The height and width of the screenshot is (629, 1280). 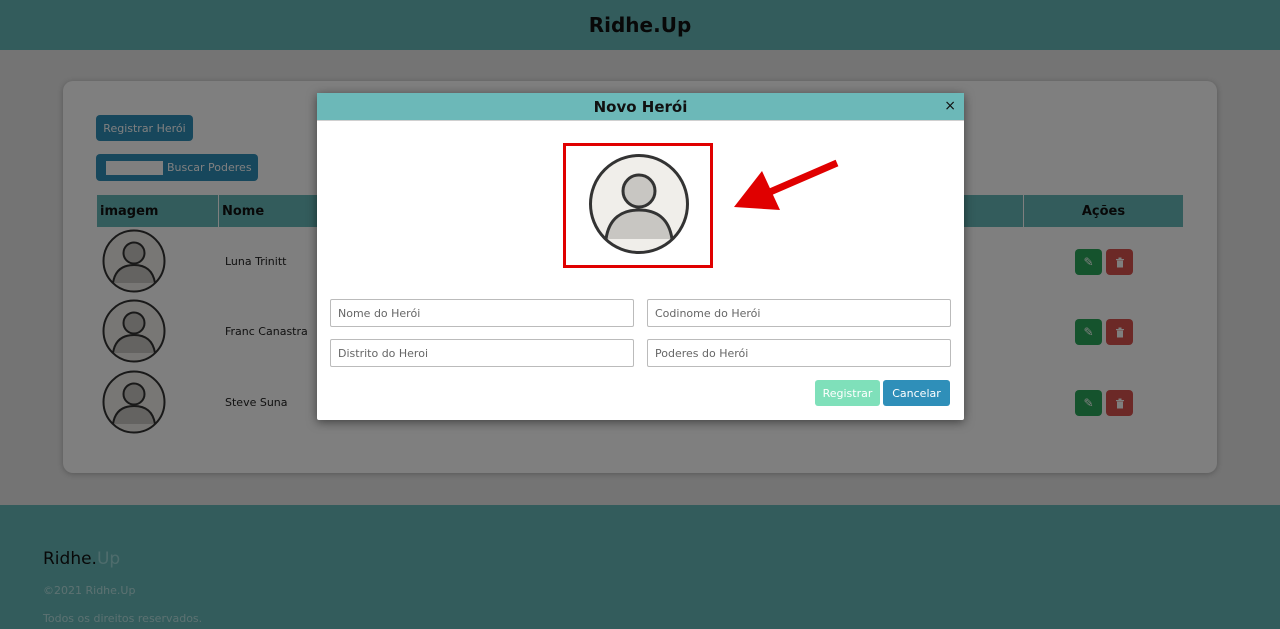 I want to click on modal-header: Novo Herói ×, so click(x=640, y=107).